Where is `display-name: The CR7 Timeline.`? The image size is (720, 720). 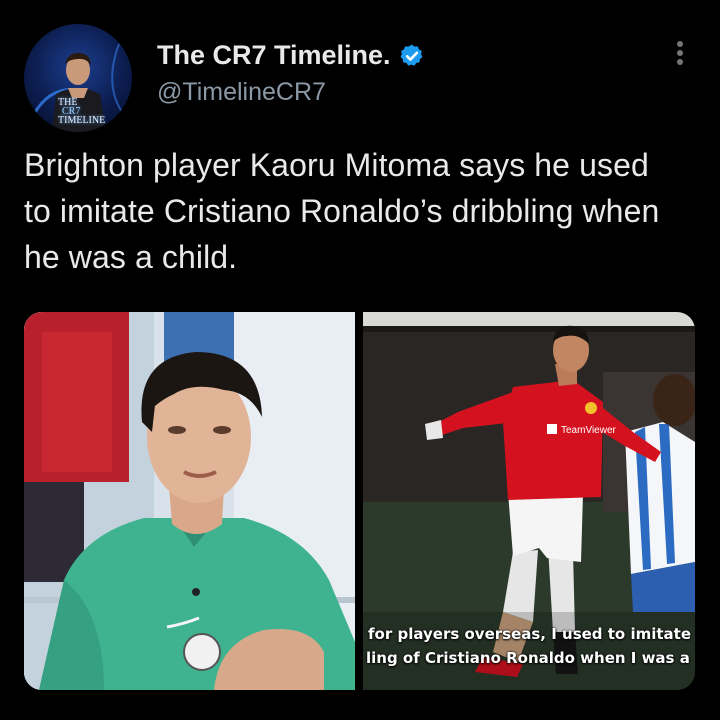 display-name: The CR7 Timeline. is located at coordinates (274, 55).